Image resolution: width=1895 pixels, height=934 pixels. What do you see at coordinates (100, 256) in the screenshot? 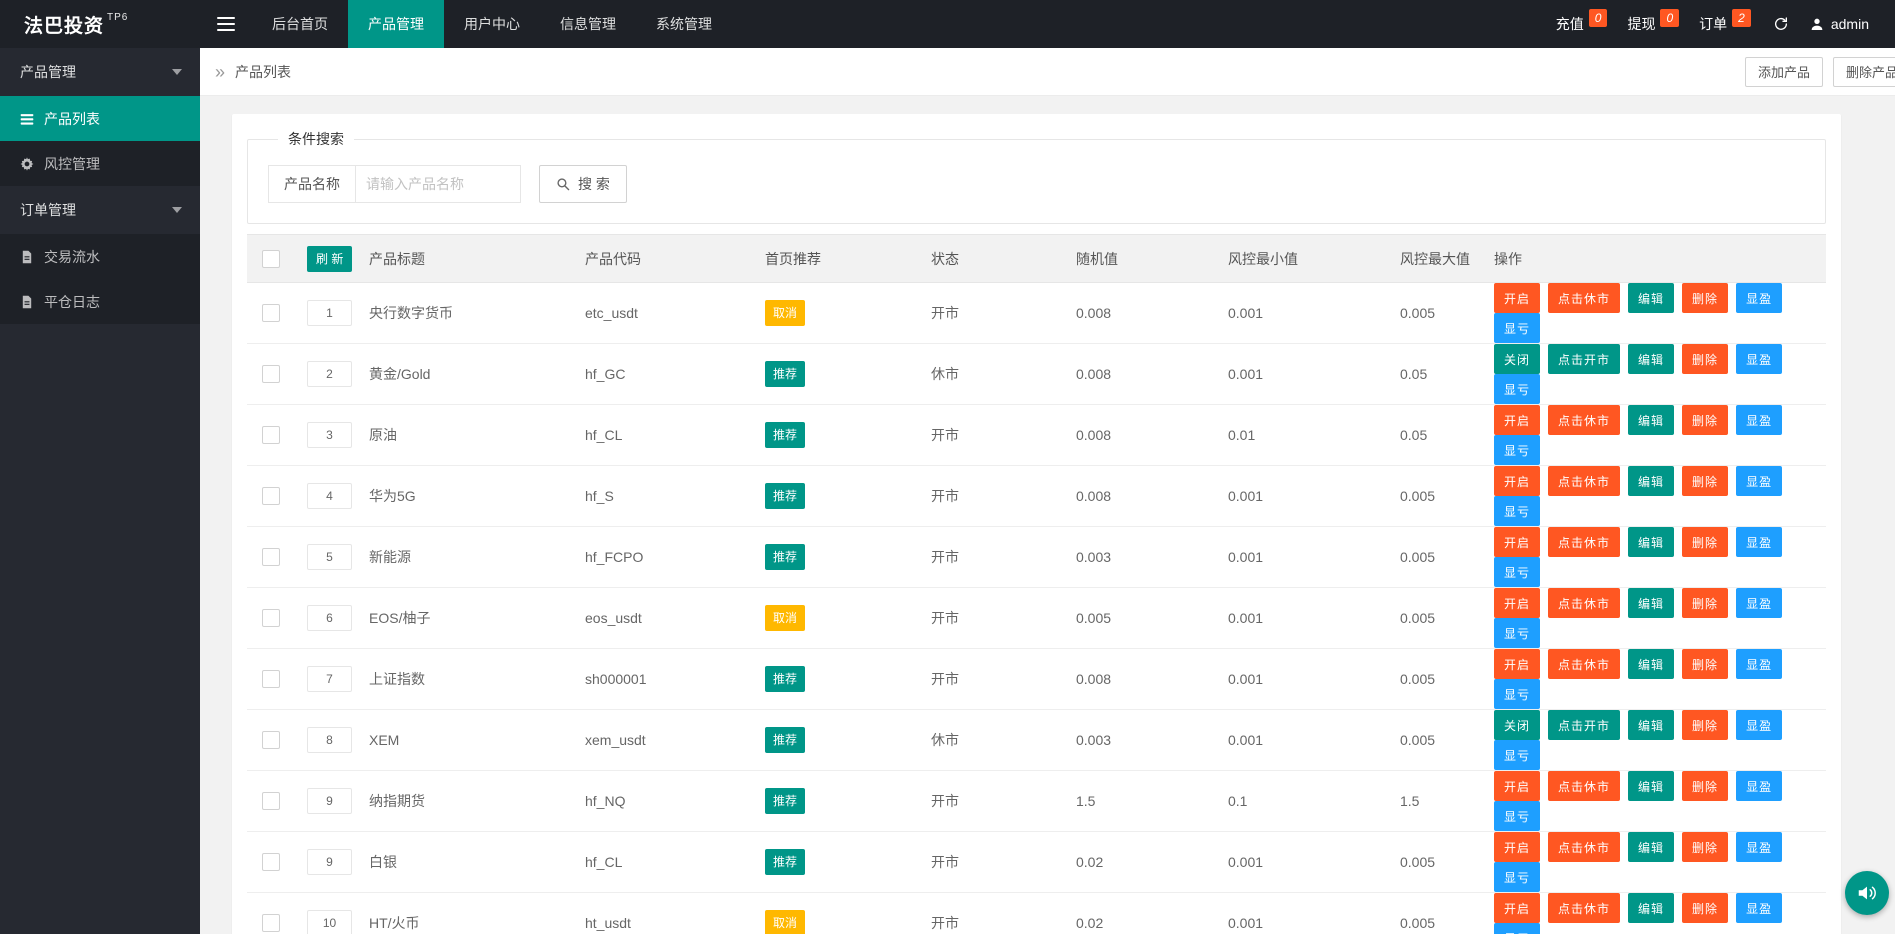
I see `sidebar-item-trade-flow: 交易流水` at bounding box center [100, 256].